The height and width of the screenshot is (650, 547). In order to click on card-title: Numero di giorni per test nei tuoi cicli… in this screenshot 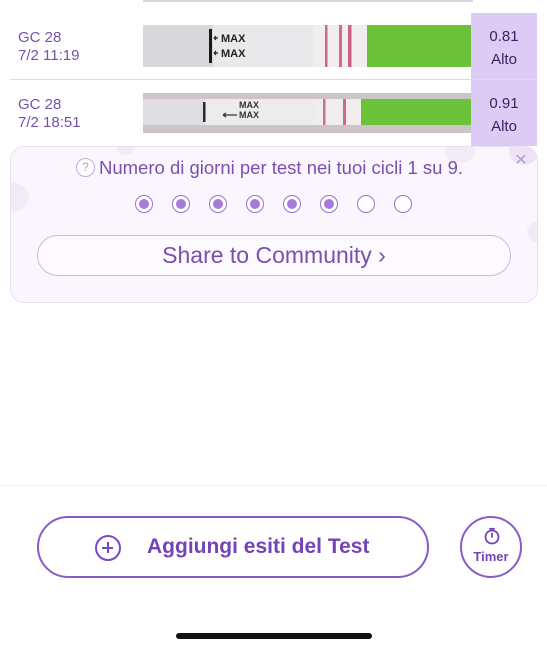, I will do `click(281, 167)`.